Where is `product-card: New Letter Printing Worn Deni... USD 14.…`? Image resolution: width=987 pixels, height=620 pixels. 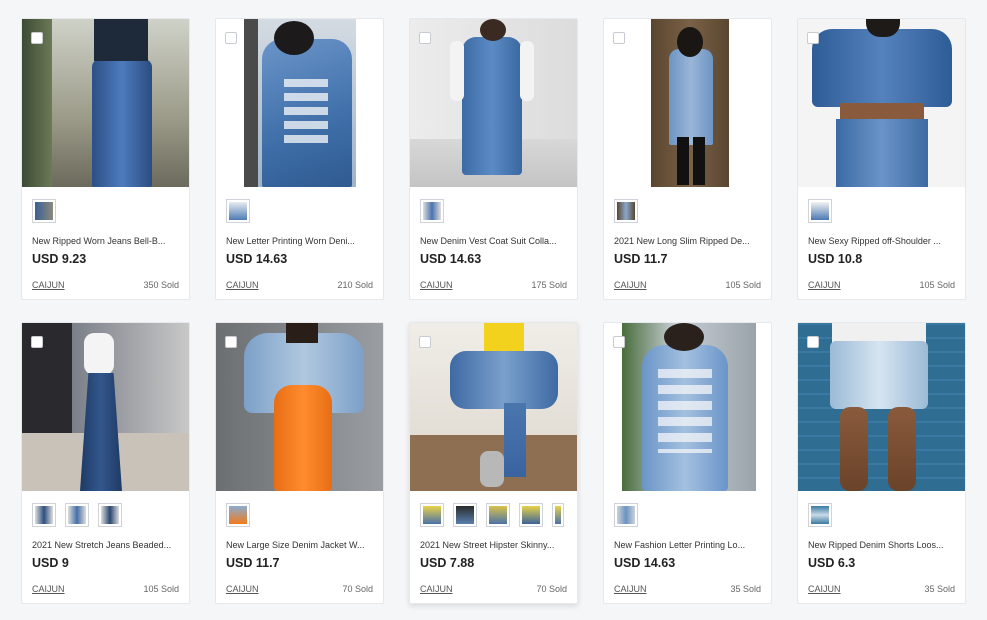 product-card: New Letter Printing Worn Deni... USD 14.… is located at coordinates (299, 159).